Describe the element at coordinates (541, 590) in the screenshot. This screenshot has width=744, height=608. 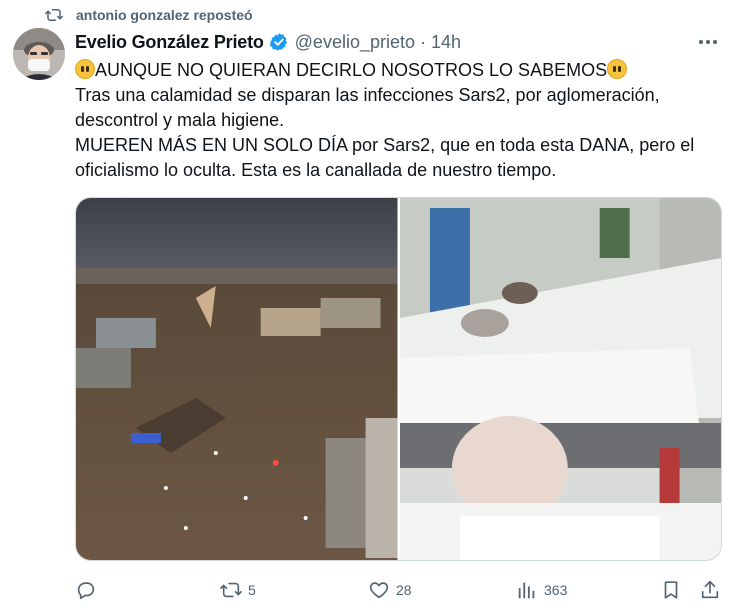
I see `views-button: 363` at that location.